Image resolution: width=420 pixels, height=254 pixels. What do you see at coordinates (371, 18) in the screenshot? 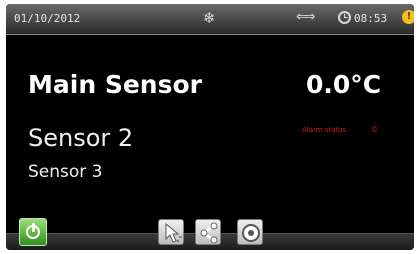
I see `time-readout: 08:53` at bounding box center [371, 18].